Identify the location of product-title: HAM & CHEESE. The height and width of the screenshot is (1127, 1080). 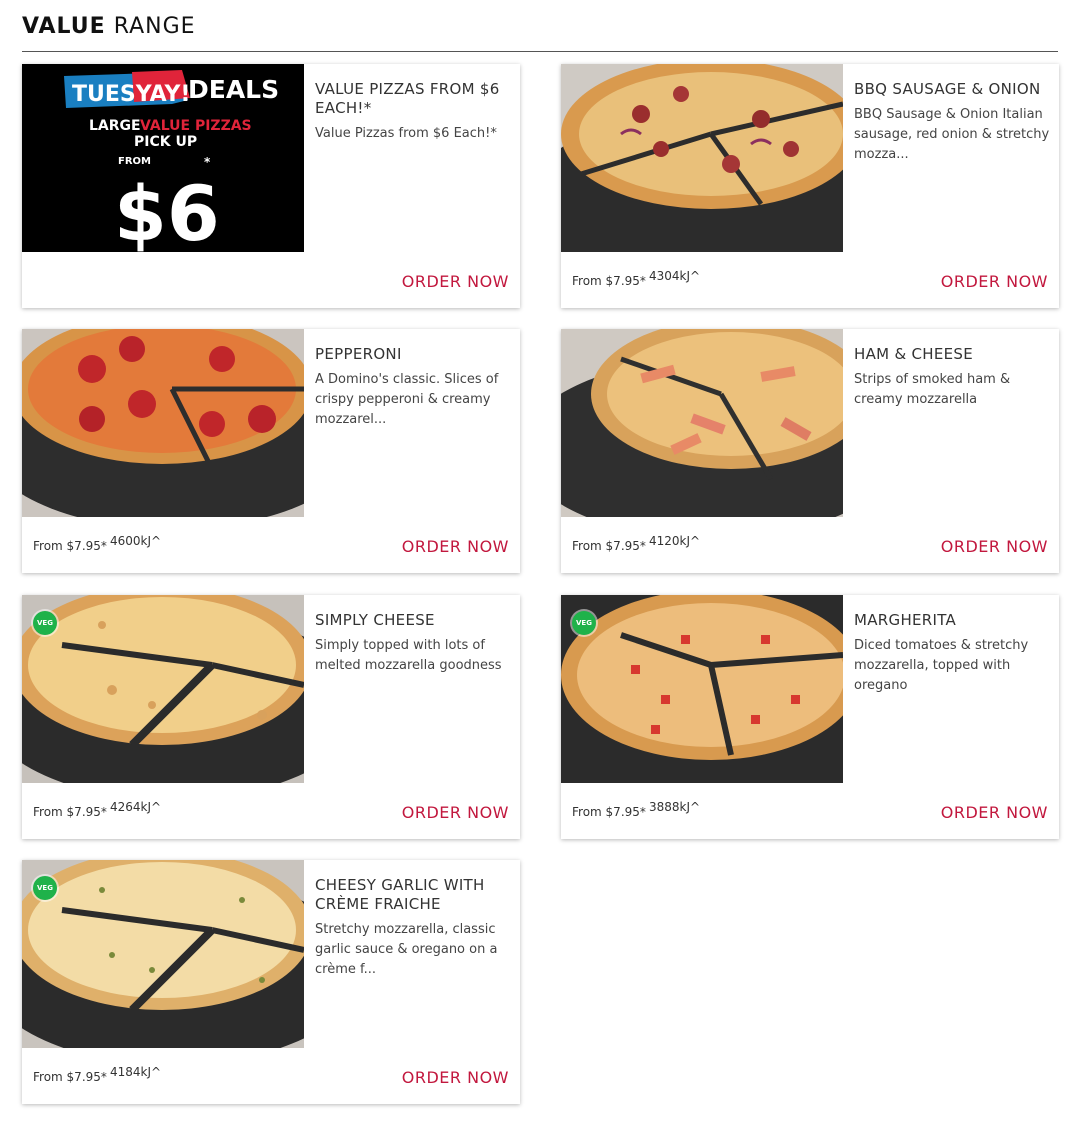
(953, 354).